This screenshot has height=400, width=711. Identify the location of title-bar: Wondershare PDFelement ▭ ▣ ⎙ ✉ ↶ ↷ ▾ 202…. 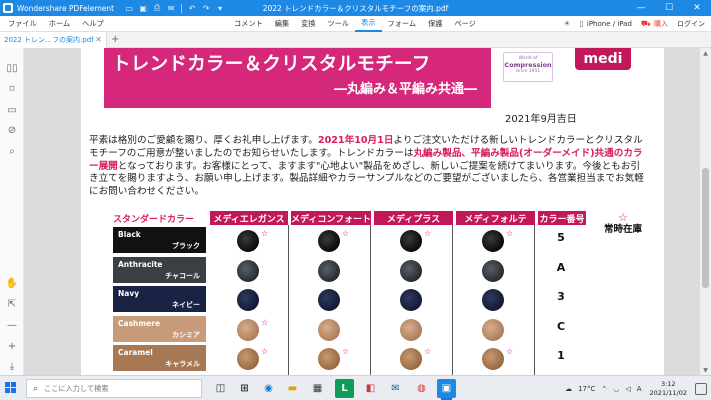
(355, 8).